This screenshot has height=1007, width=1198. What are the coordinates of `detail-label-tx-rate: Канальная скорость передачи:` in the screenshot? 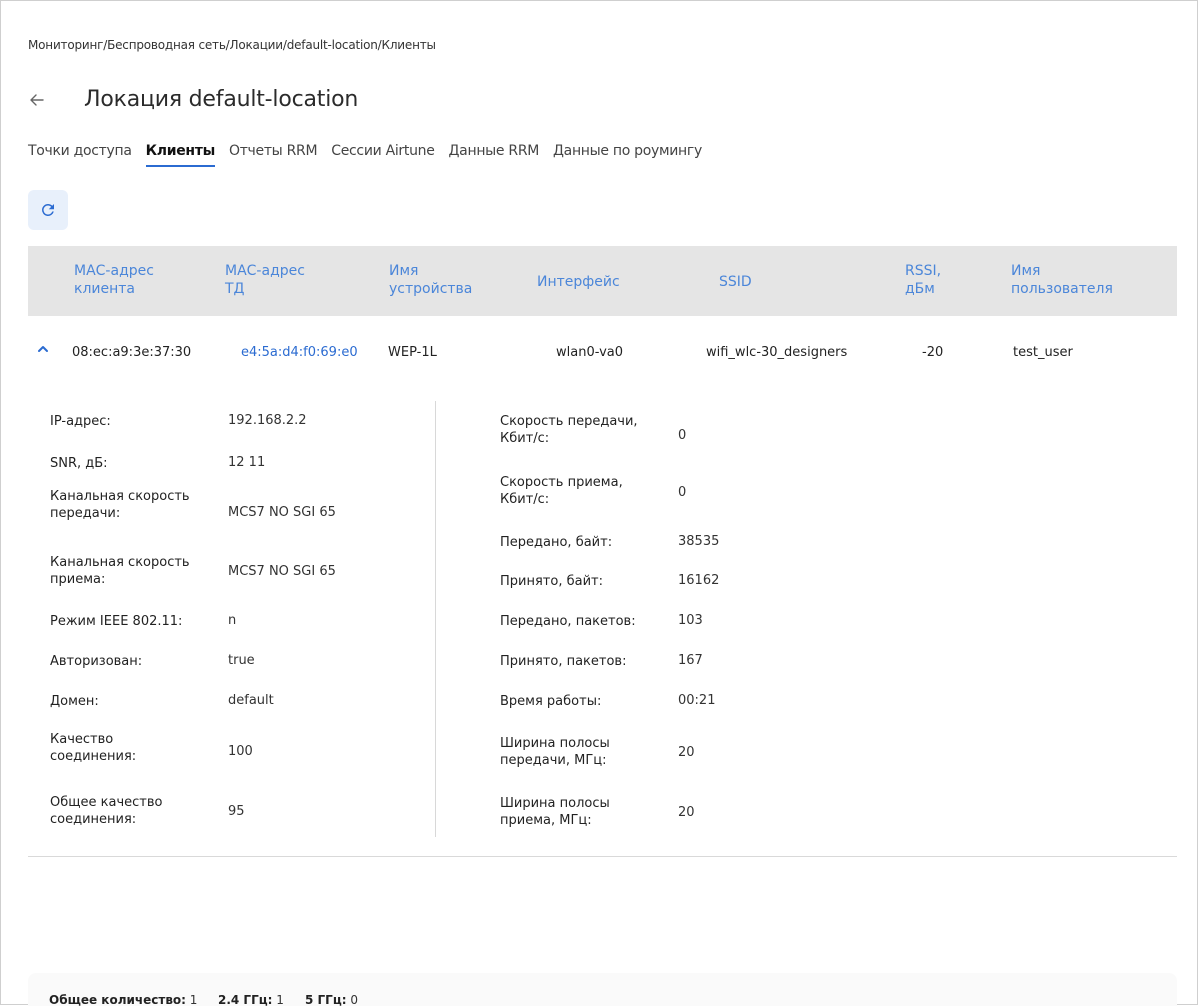 It's located at (120, 505).